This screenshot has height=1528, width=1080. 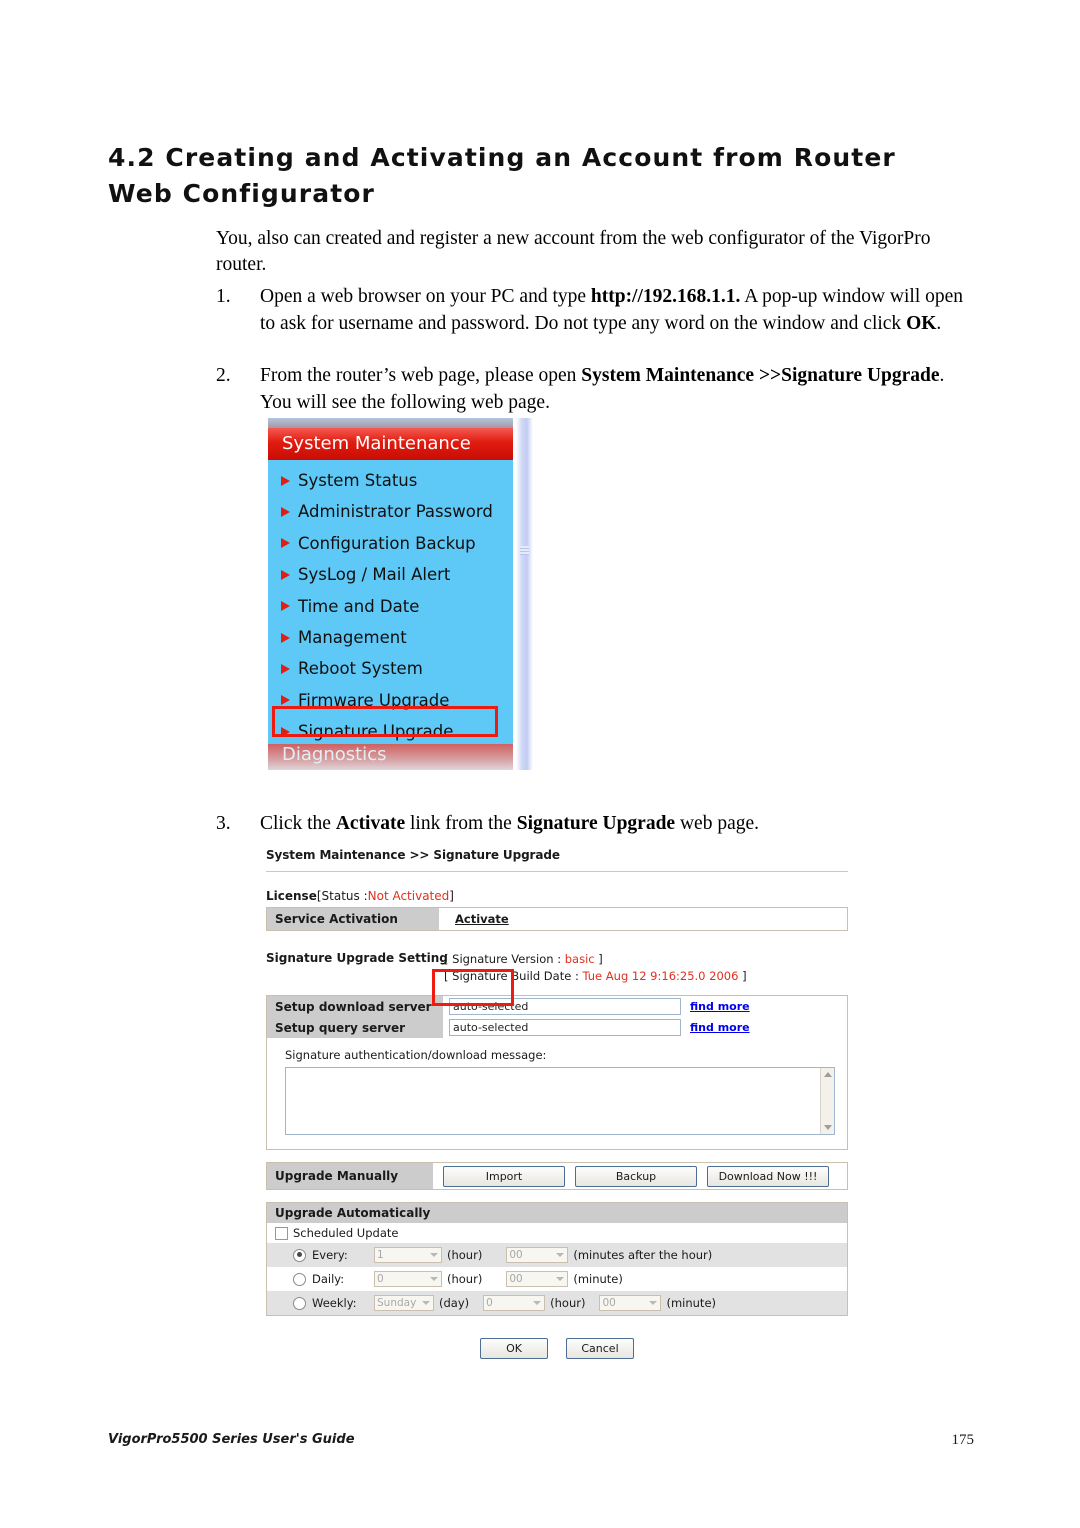 I want to click on weekly-hour-select: 0, so click(x=514, y=1303).